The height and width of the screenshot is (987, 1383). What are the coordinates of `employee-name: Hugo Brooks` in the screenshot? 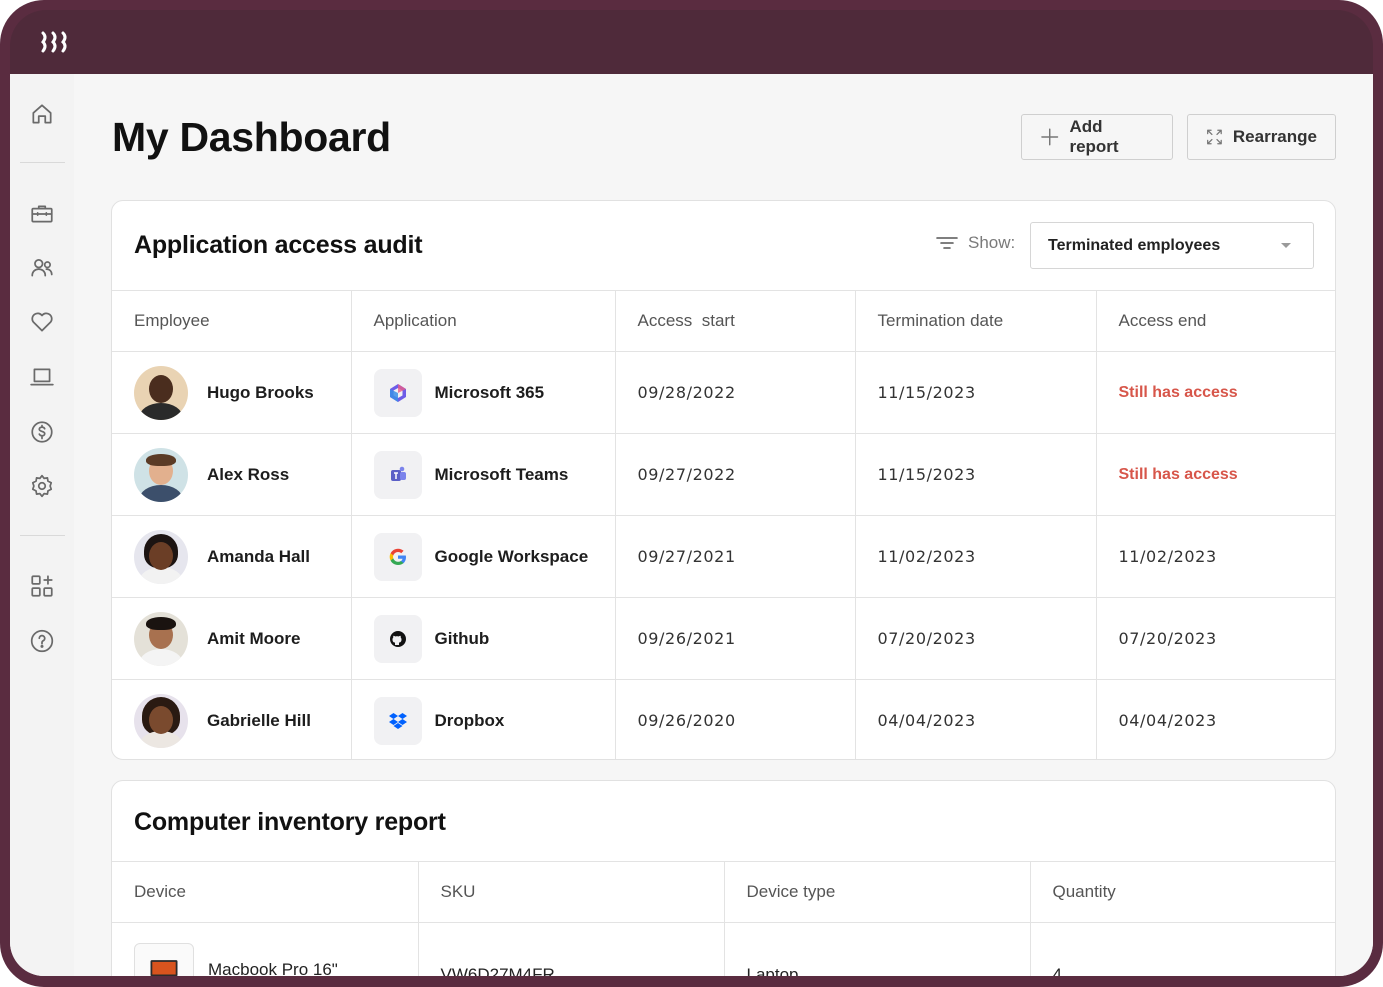 It's located at (260, 392).